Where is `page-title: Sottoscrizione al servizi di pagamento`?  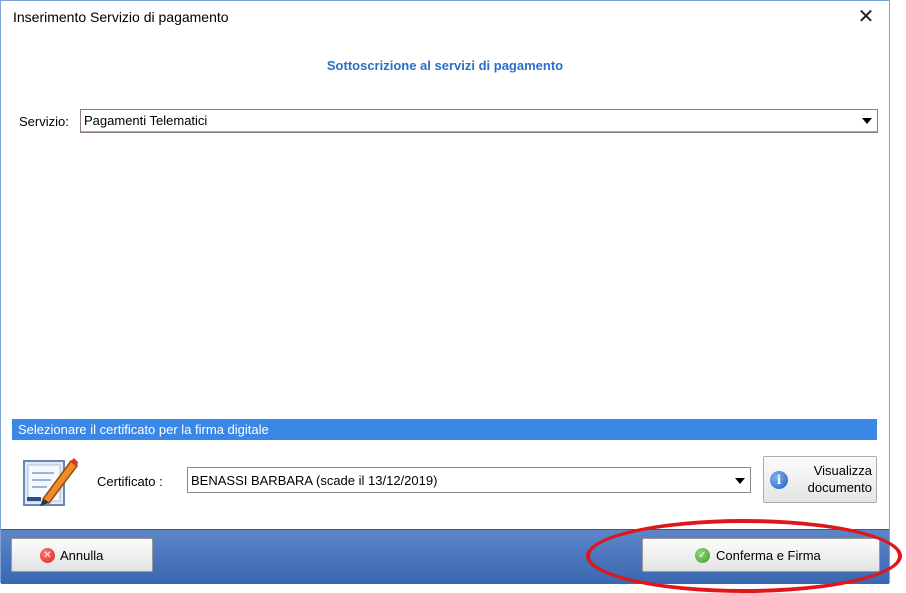
page-title: Sottoscrizione al servizi di pagamento is located at coordinates (445, 65).